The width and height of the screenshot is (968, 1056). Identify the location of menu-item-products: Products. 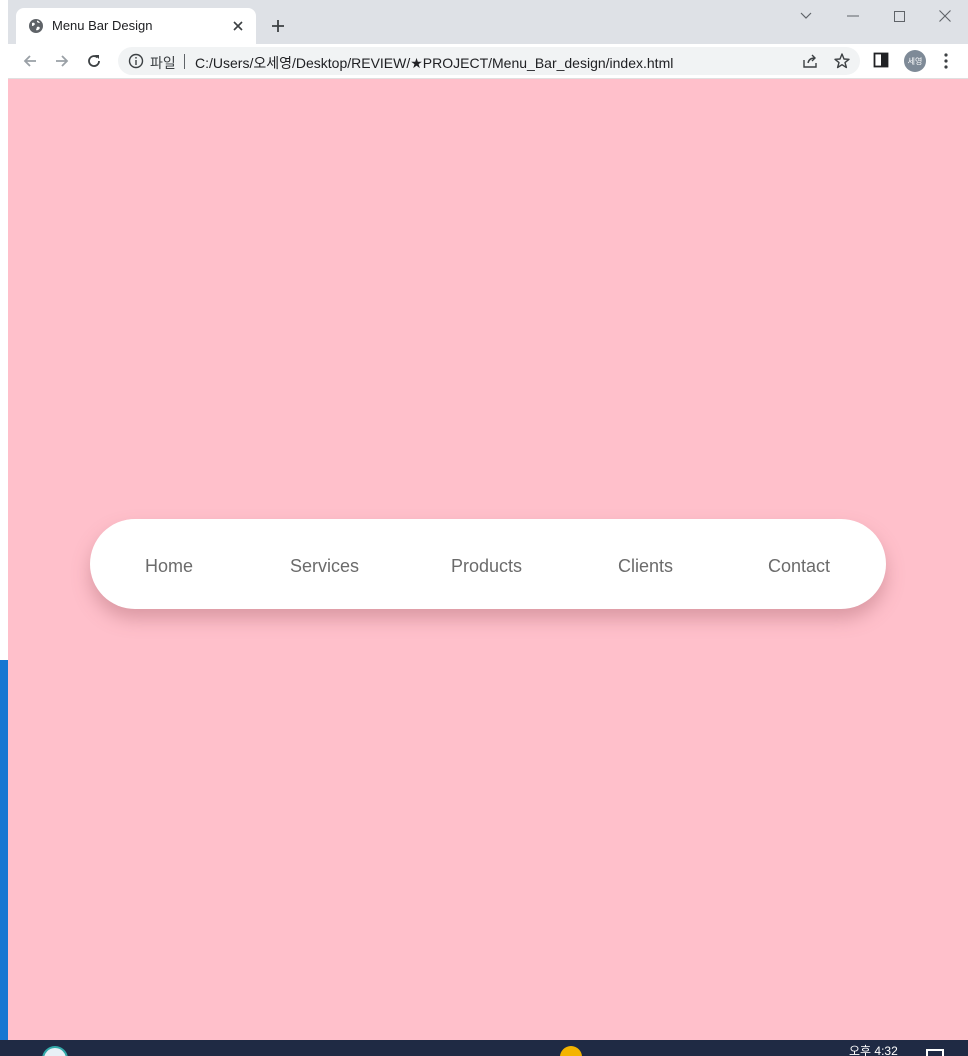
(486, 564).